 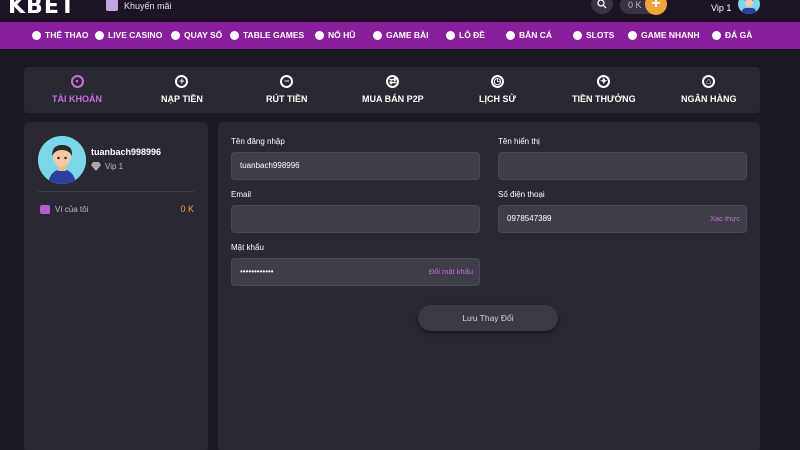 I want to click on tab-lich-su: ◷ LỊCH SỬ, so click(x=497, y=89).